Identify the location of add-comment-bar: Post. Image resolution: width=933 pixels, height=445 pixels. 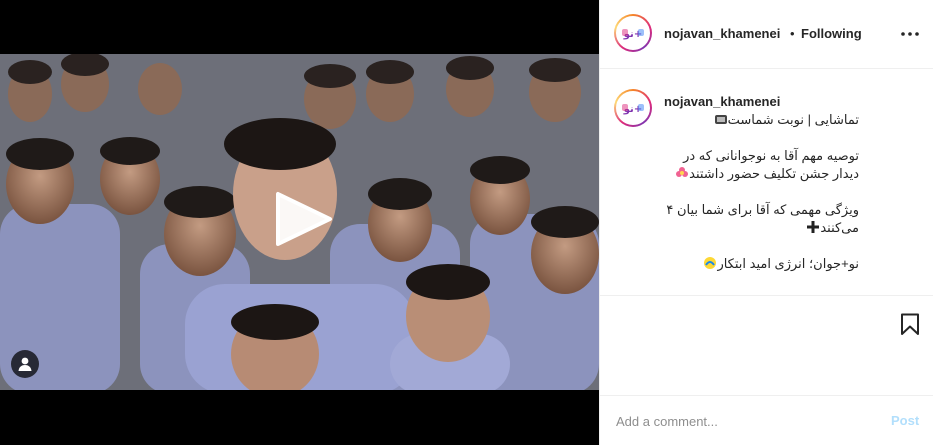
(766, 420).